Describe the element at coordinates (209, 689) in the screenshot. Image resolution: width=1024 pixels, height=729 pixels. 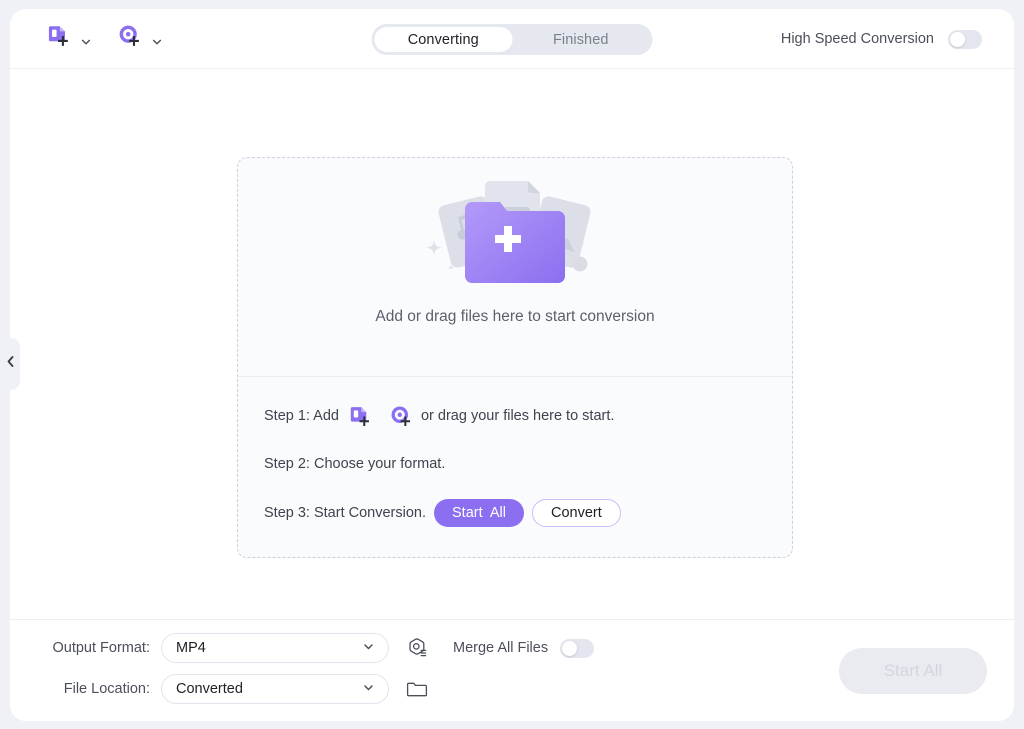
I see `file-location-value: Converted` at that location.